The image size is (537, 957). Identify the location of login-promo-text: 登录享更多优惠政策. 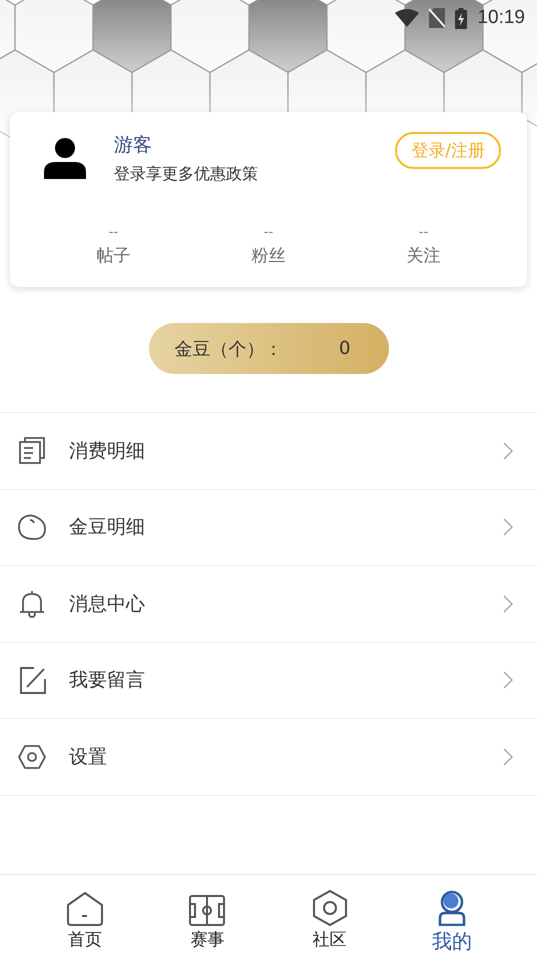
(186, 174).